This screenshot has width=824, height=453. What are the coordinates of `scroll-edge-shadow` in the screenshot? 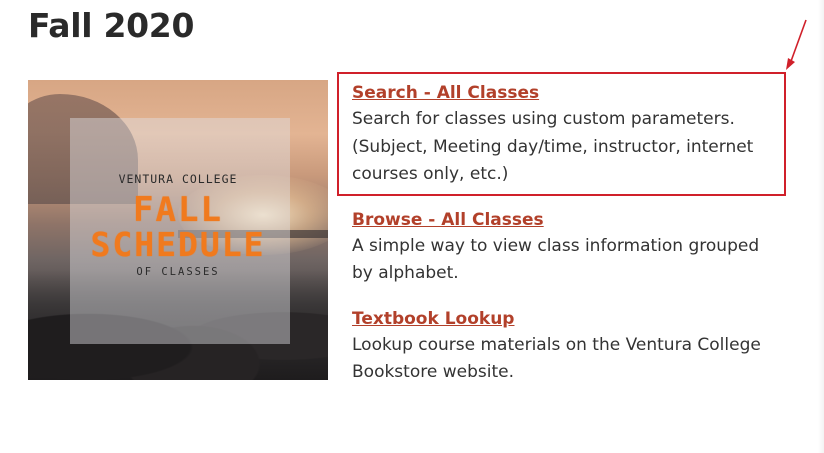 It's located at (821, 226).